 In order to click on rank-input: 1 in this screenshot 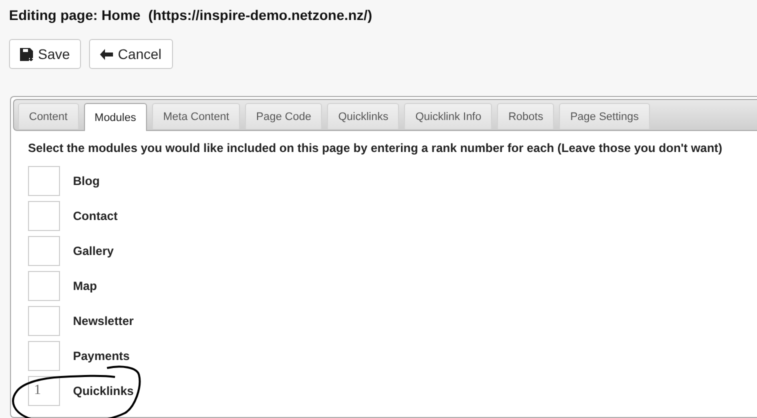, I will do `click(44, 391)`.